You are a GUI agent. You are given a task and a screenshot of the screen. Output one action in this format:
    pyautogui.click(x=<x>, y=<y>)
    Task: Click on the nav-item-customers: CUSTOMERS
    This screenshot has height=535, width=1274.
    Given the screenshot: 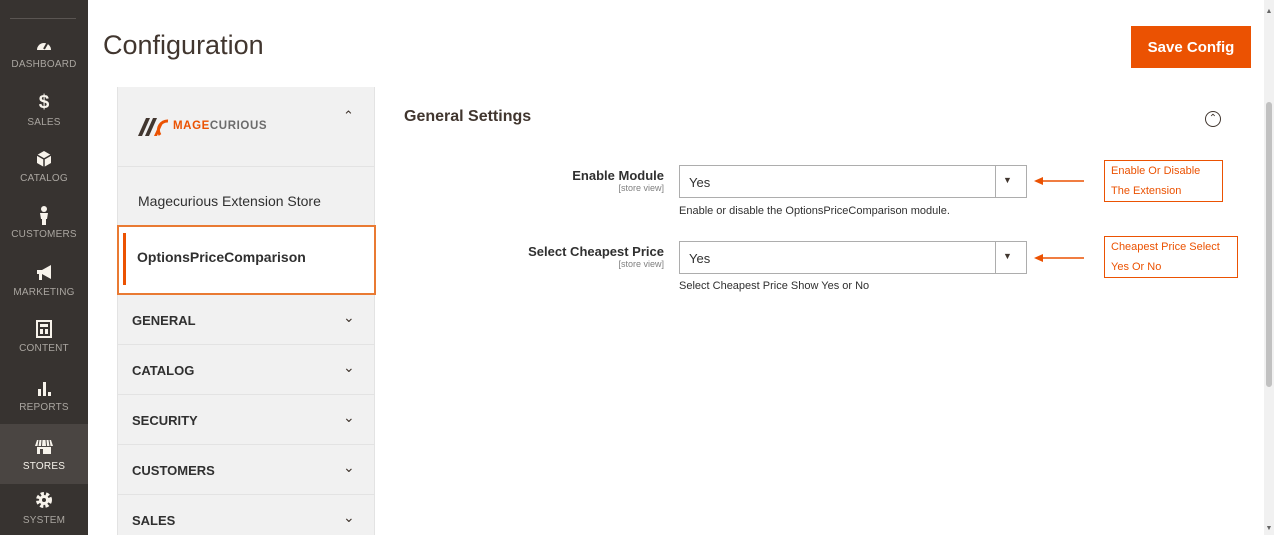 What is the action you would take?
    pyautogui.click(x=44, y=232)
    